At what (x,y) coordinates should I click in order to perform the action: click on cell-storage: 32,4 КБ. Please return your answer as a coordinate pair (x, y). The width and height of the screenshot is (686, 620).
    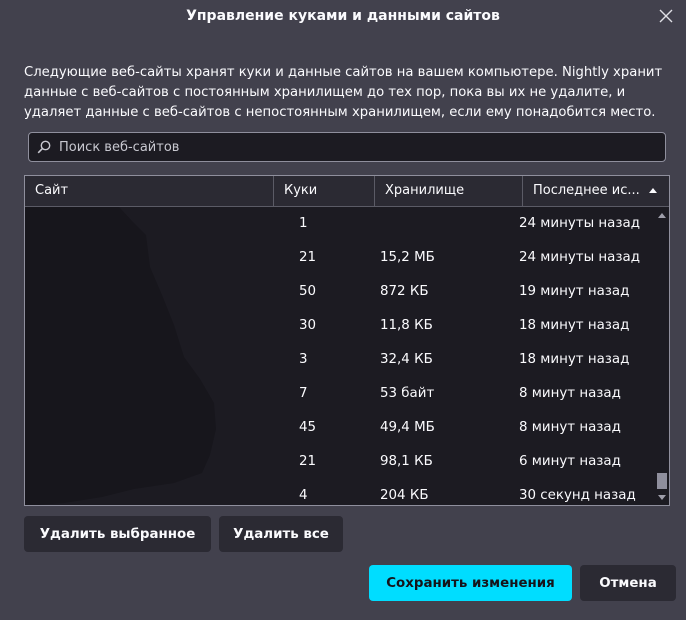
    Looking at the image, I should click on (406, 359).